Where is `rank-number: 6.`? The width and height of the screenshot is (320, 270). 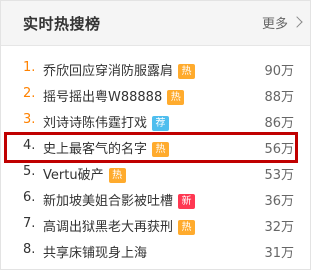 rank-number: 6. is located at coordinates (29, 197).